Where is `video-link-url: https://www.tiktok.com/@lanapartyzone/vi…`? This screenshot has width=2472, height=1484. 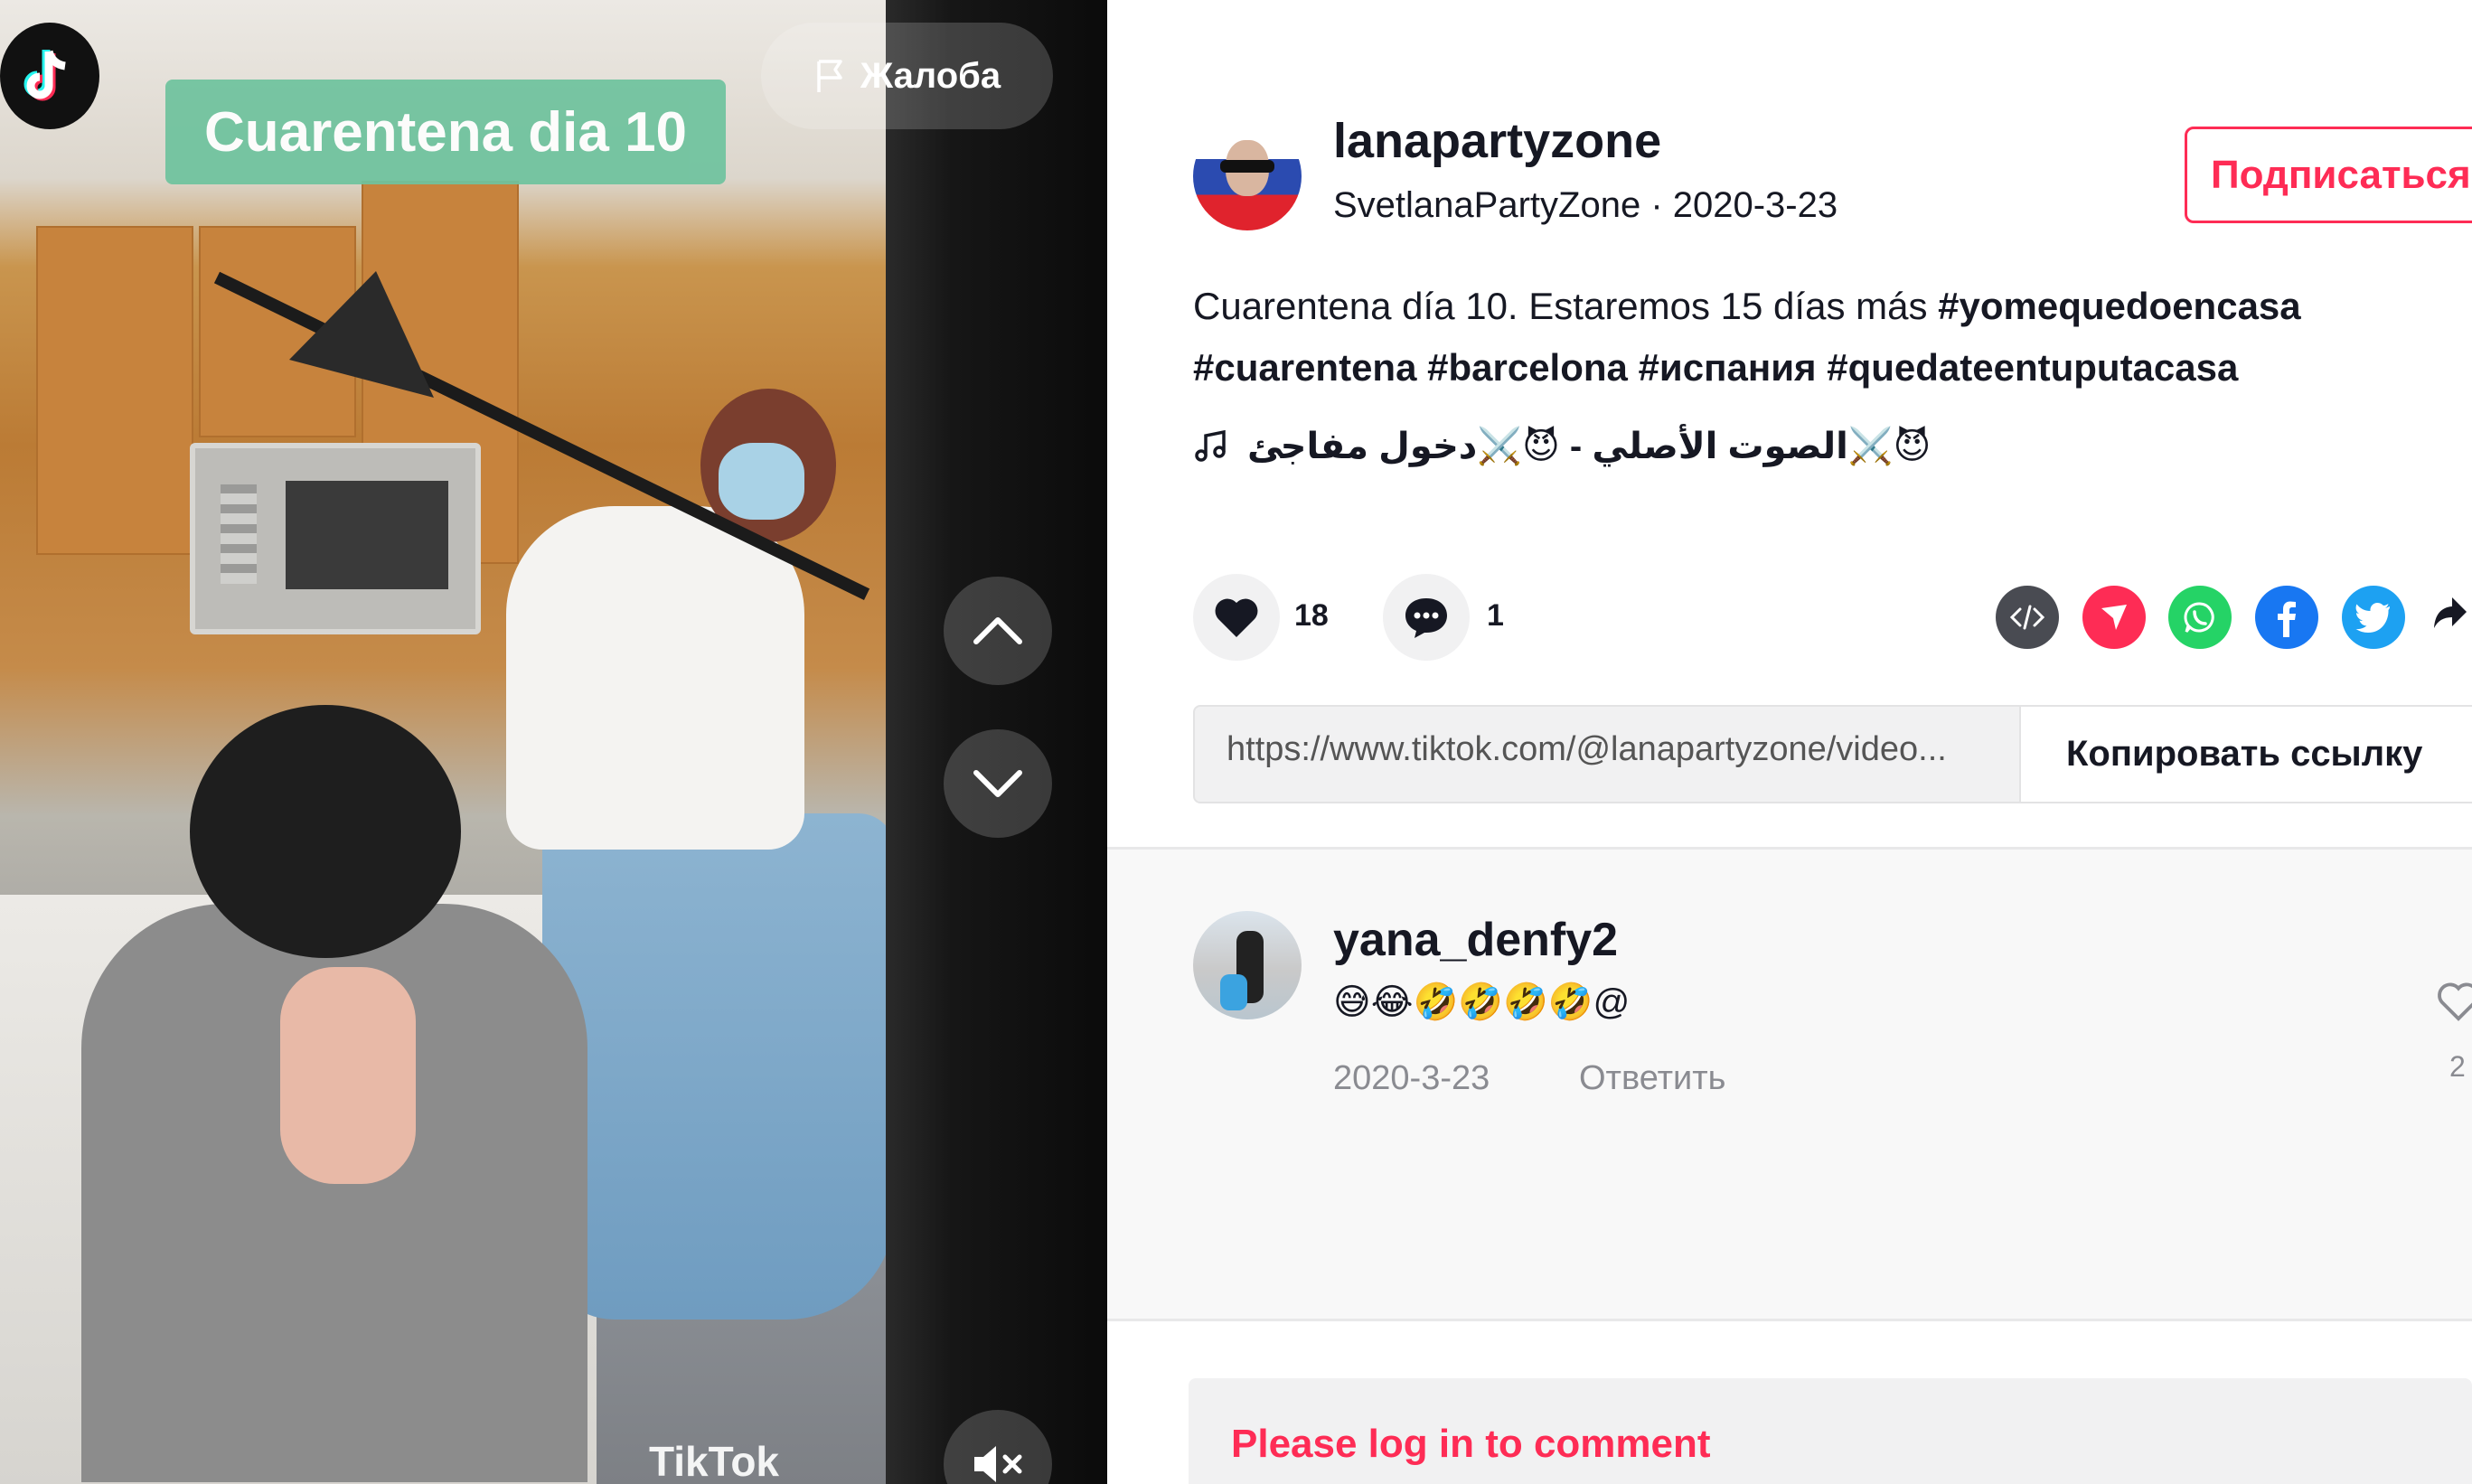
video-link-url: https://www.tiktok.com/@lanapartyzone/vi… is located at coordinates (1587, 750).